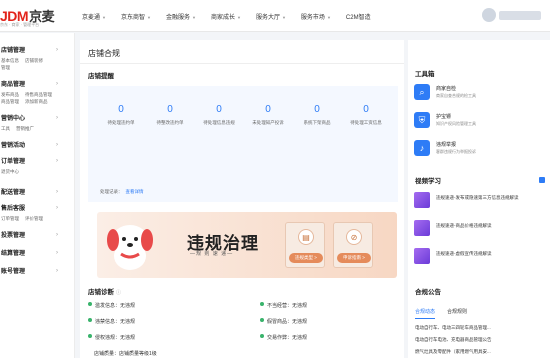  I want to click on sidebar-sub-decoration: 店铺装修, so click(34, 60).